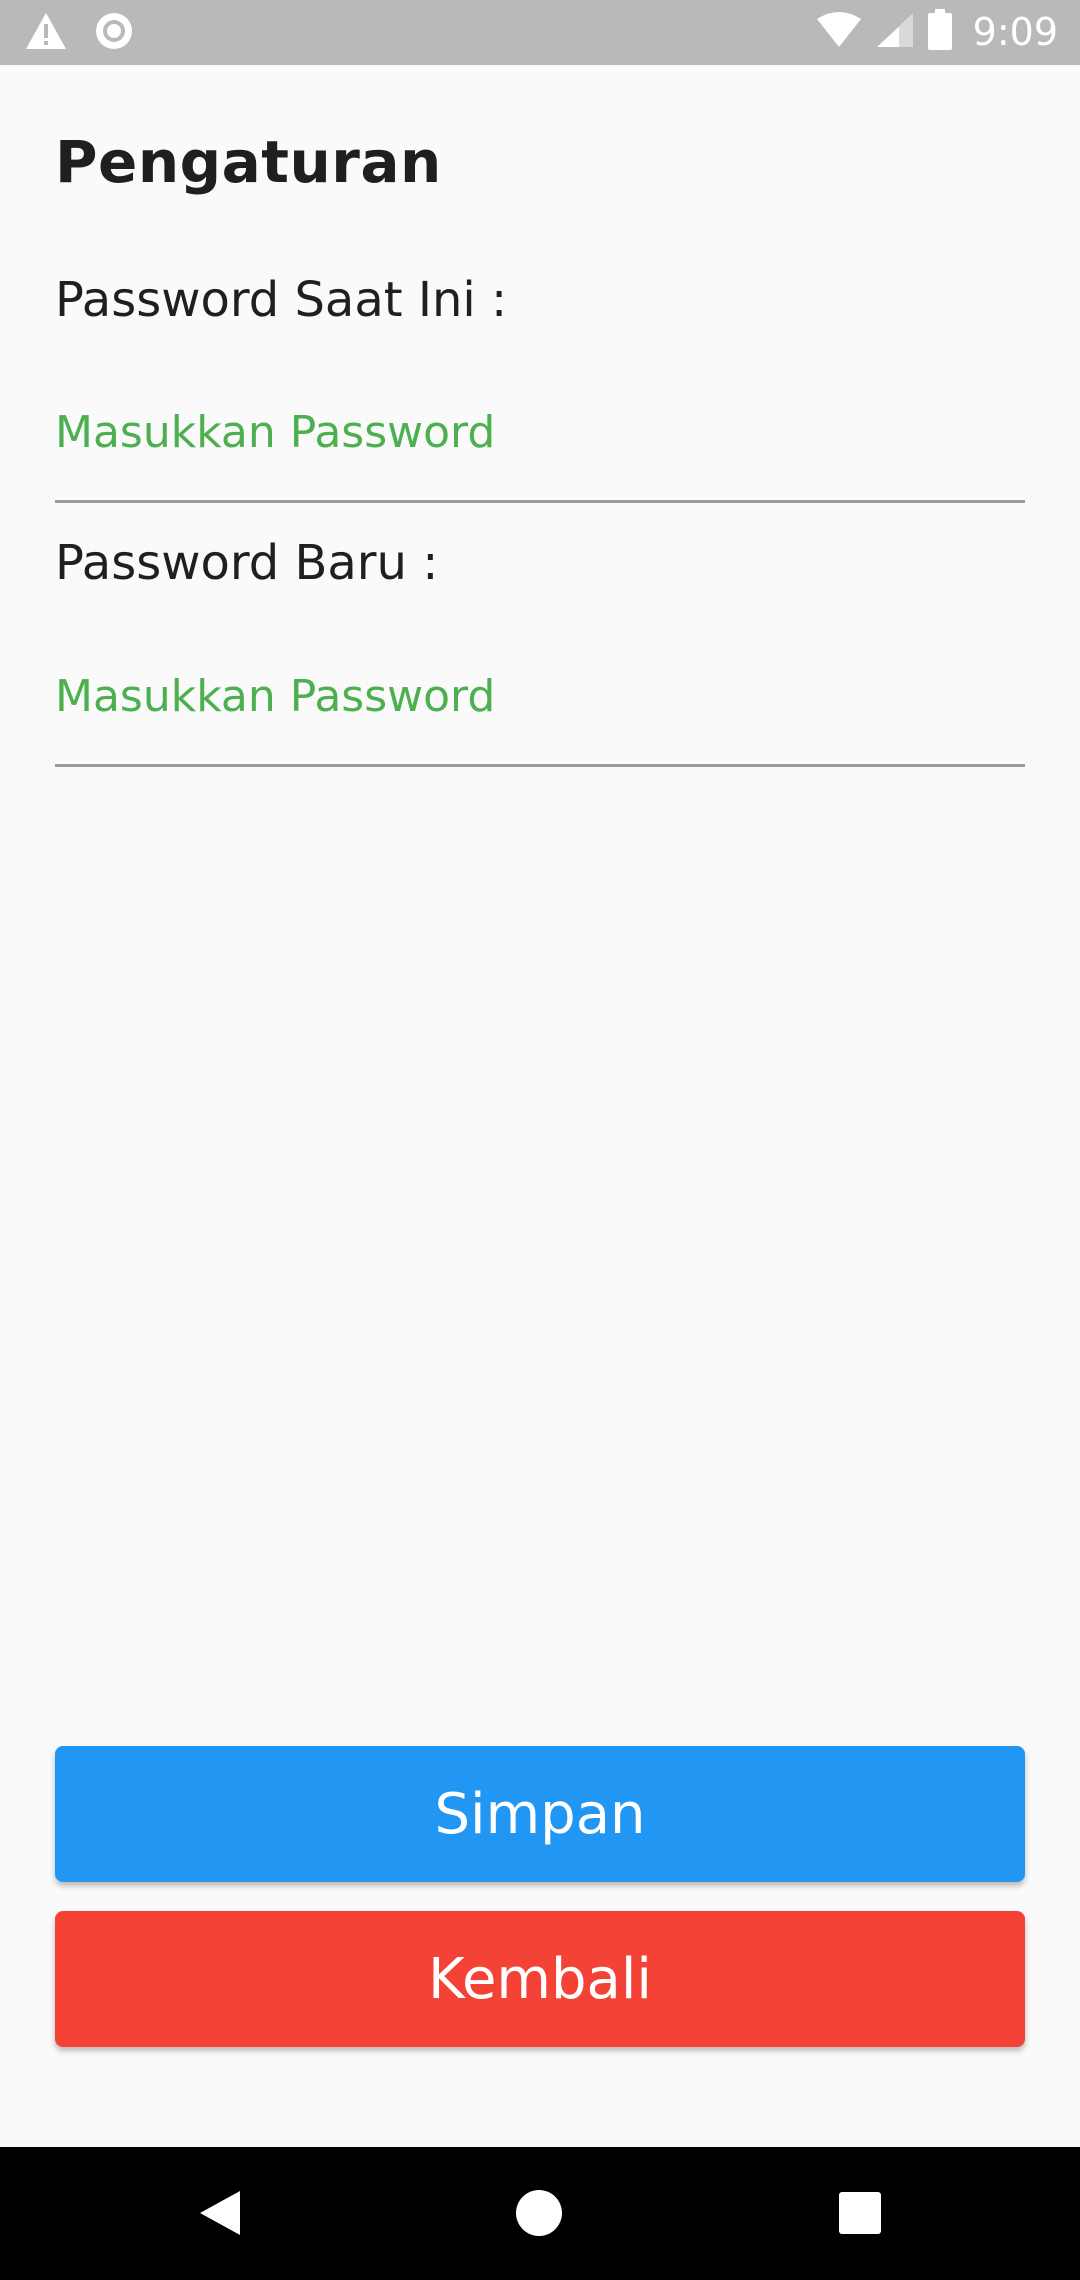 Image resolution: width=1080 pixels, height=2280 pixels. Describe the element at coordinates (540, 1814) in the screenshot. I see `save-button: Simpan` at that location.